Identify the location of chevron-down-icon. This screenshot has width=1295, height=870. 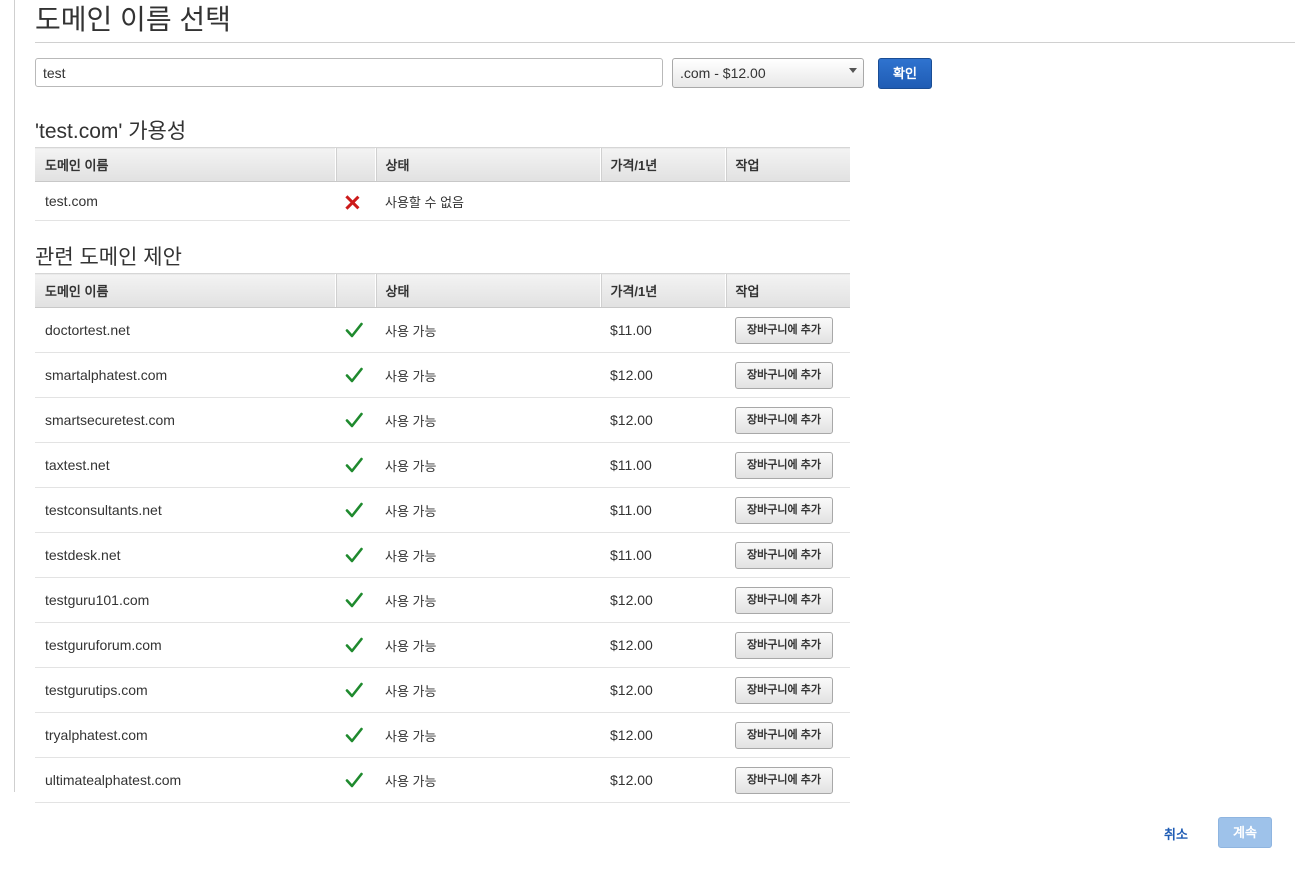
(853, 70).